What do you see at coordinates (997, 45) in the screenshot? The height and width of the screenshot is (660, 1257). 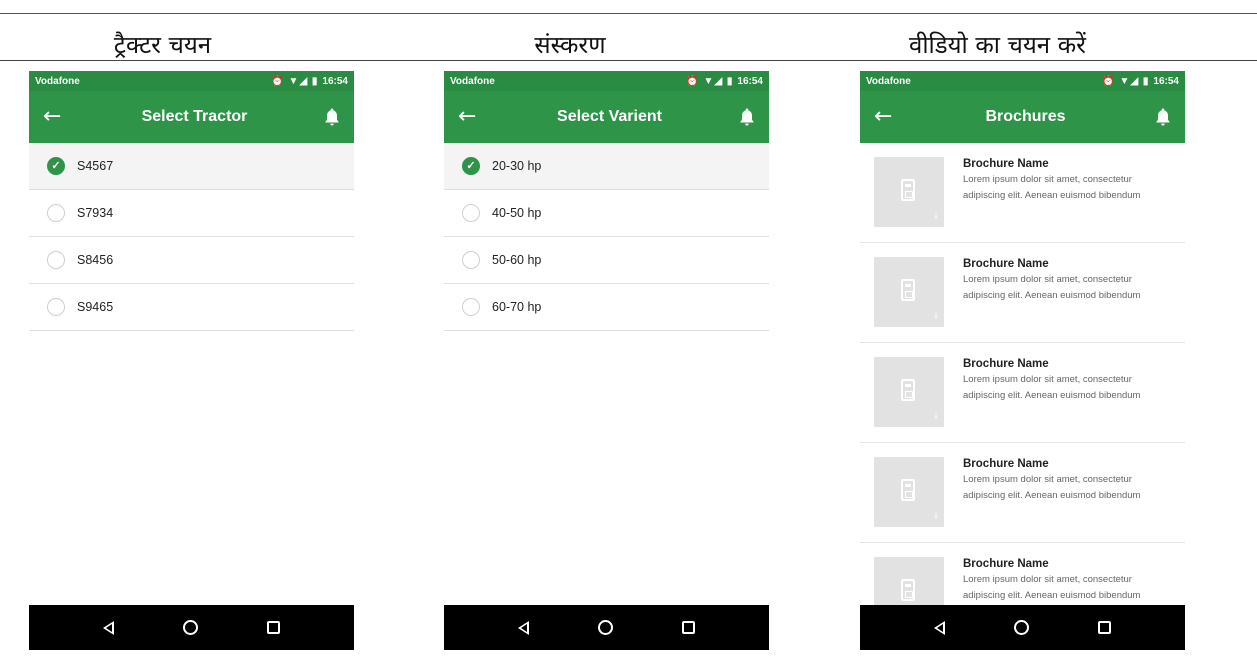 I see `column-heading-brochures: वीडियो का चयन करें` at bounding box center [997, 45].